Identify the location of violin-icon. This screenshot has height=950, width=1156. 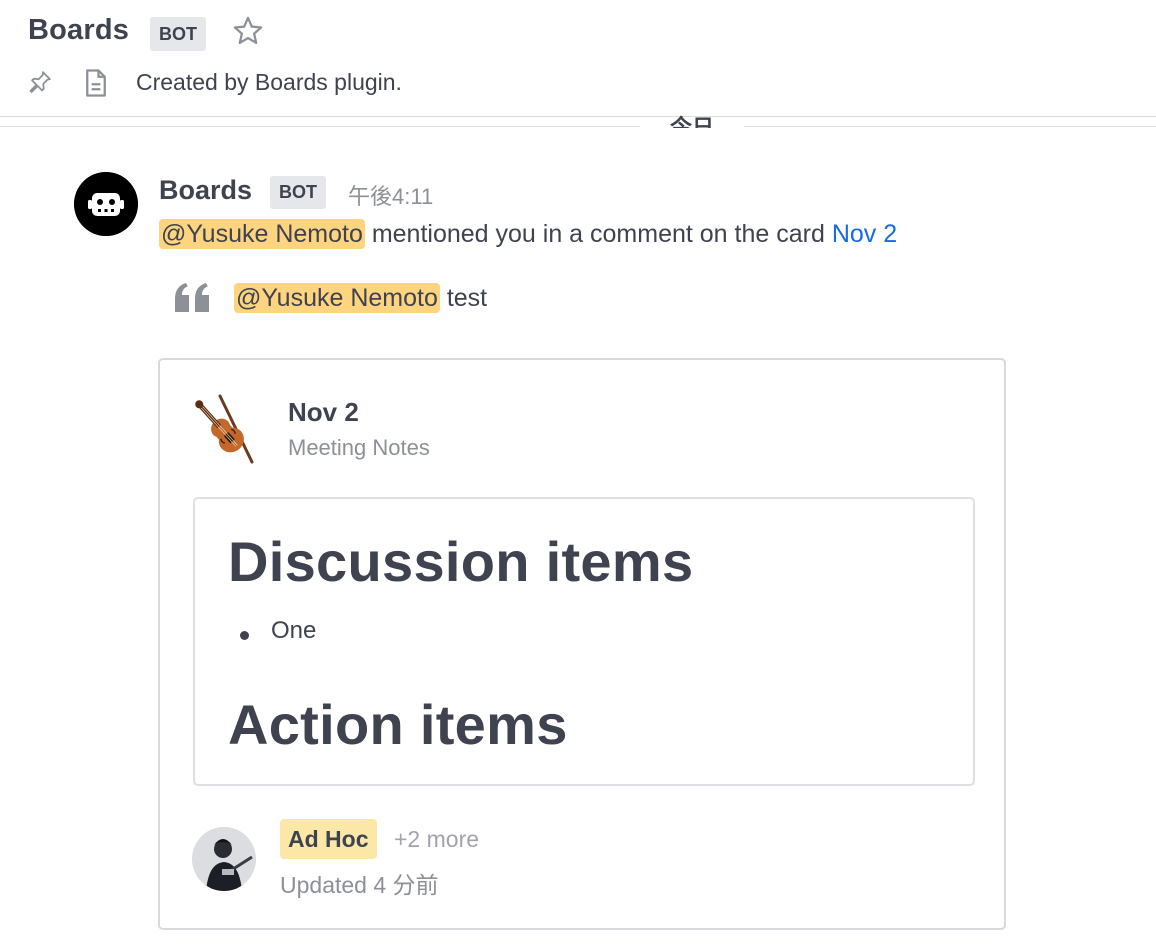
(224, 429).